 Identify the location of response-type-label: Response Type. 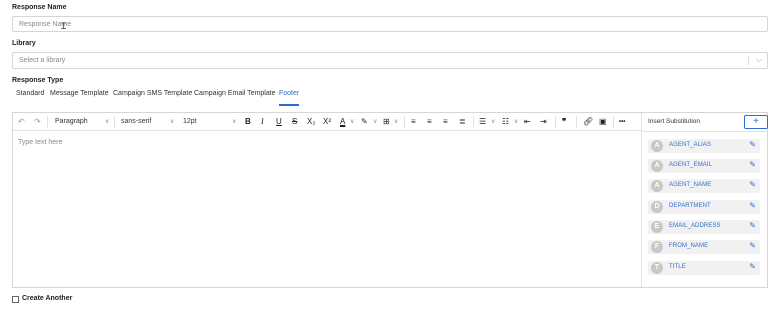
(38, 80).